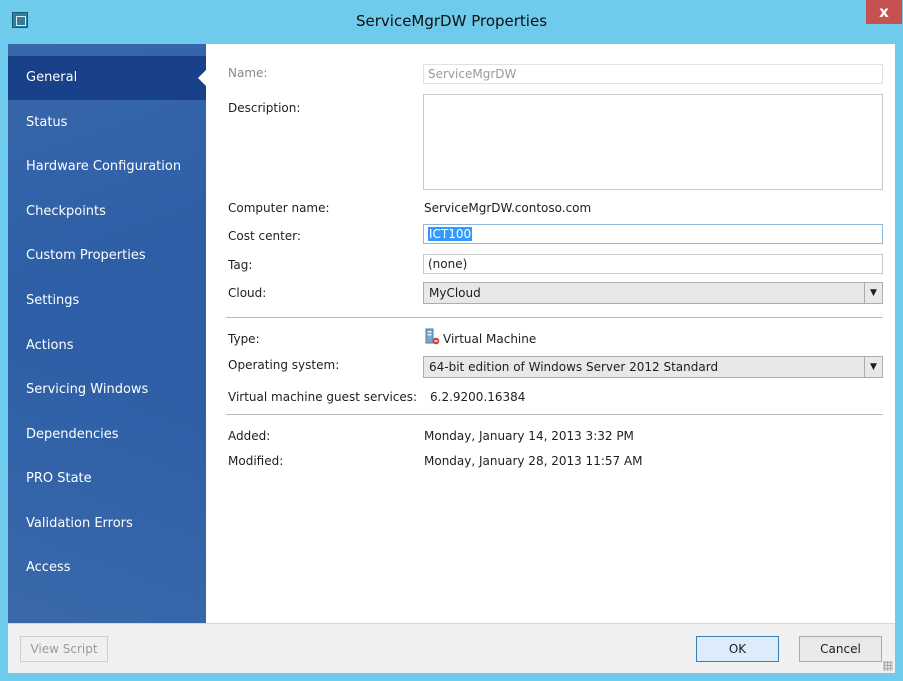 The width and height of the screenshot is (903, 681). I want to click on sidebar-item-dependencies: Dependencies, so click(107, 435).